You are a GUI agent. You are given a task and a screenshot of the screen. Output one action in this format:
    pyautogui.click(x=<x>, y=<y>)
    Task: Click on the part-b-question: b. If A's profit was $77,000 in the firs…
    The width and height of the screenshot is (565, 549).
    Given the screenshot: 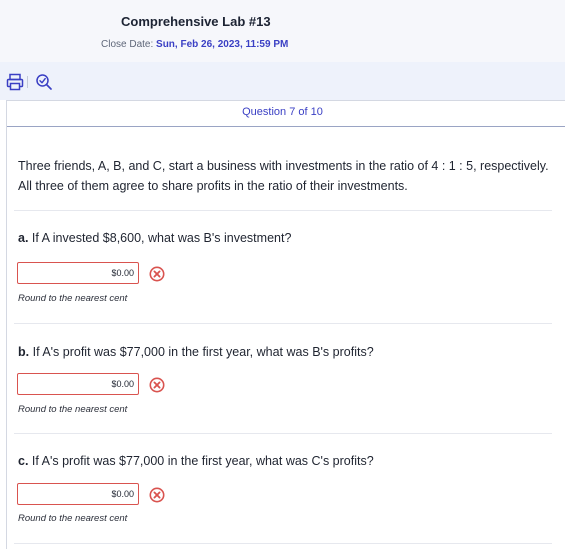 What is the action you would take?
    pyautogui.click(x=196, y=352)
    